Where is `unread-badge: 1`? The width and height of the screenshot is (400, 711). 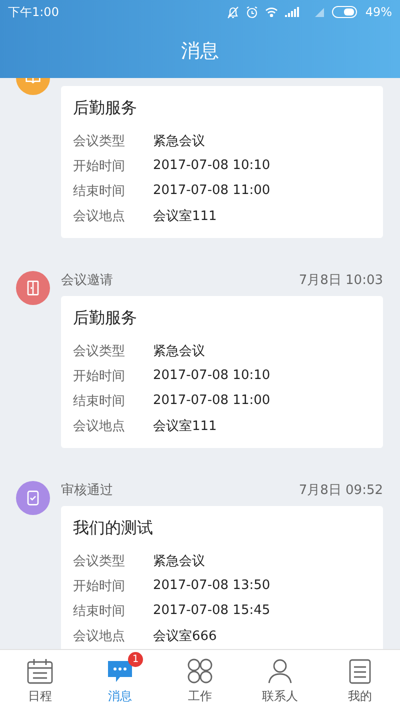
unread-badge: 1 is located at coordinates (135, 659).